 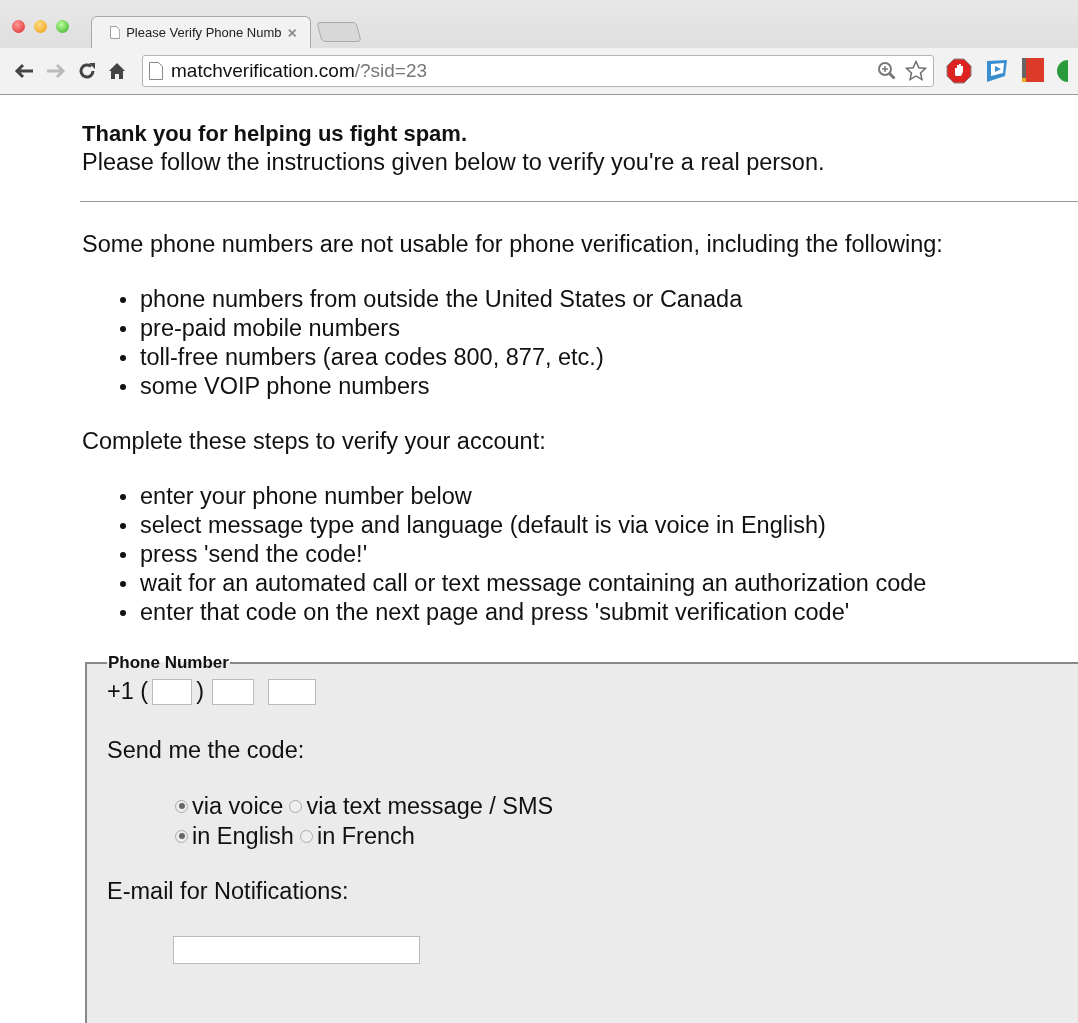 I want to click on stop-hand-icon, so click(x=959, y=71).